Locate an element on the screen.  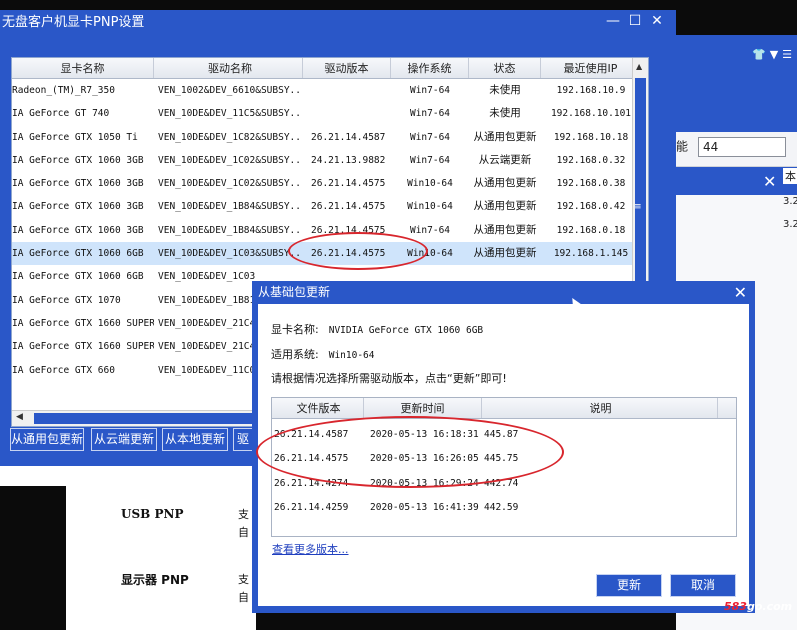
col-file-version: 文件版本 is located at coordinates (318, 408).